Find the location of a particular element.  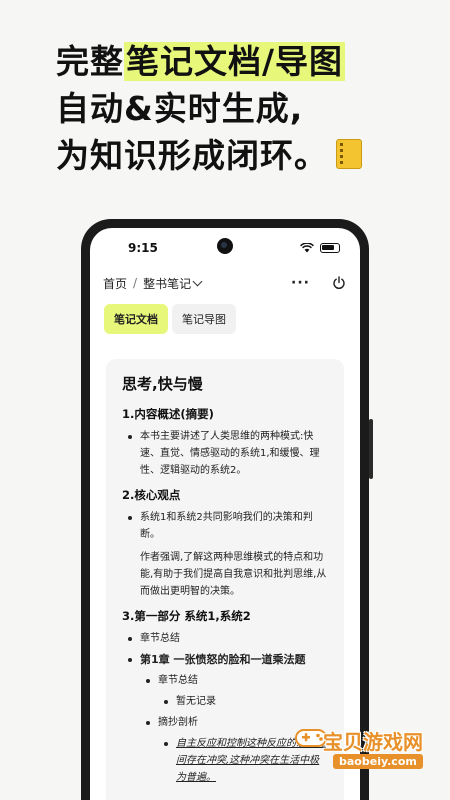

chevron-down-icon is located at coordinates (197, 281).